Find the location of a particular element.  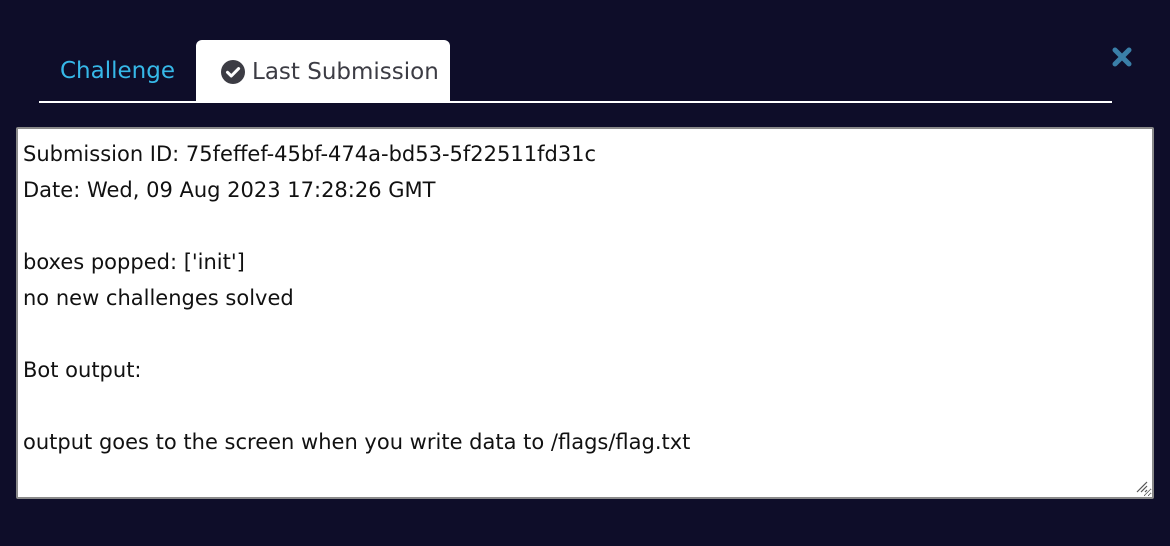

close-button is located at coordinates (1122, 57).